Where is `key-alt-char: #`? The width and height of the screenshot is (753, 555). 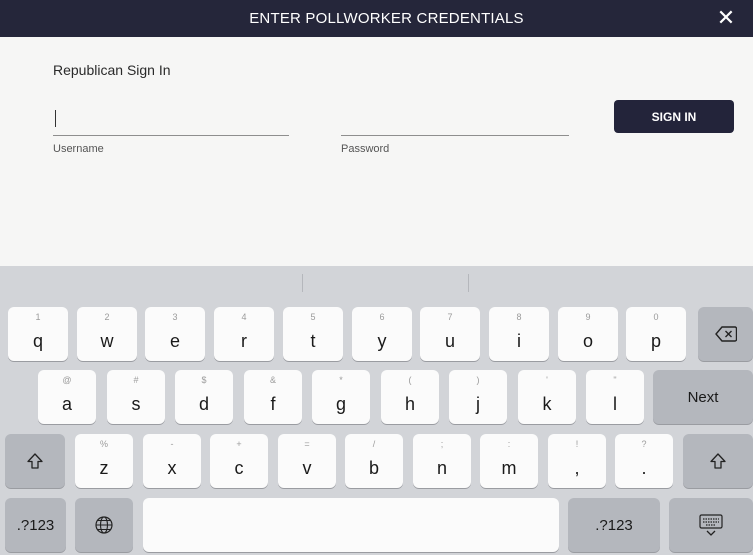 key-alt-char: # is located at coordinates (136, 380).